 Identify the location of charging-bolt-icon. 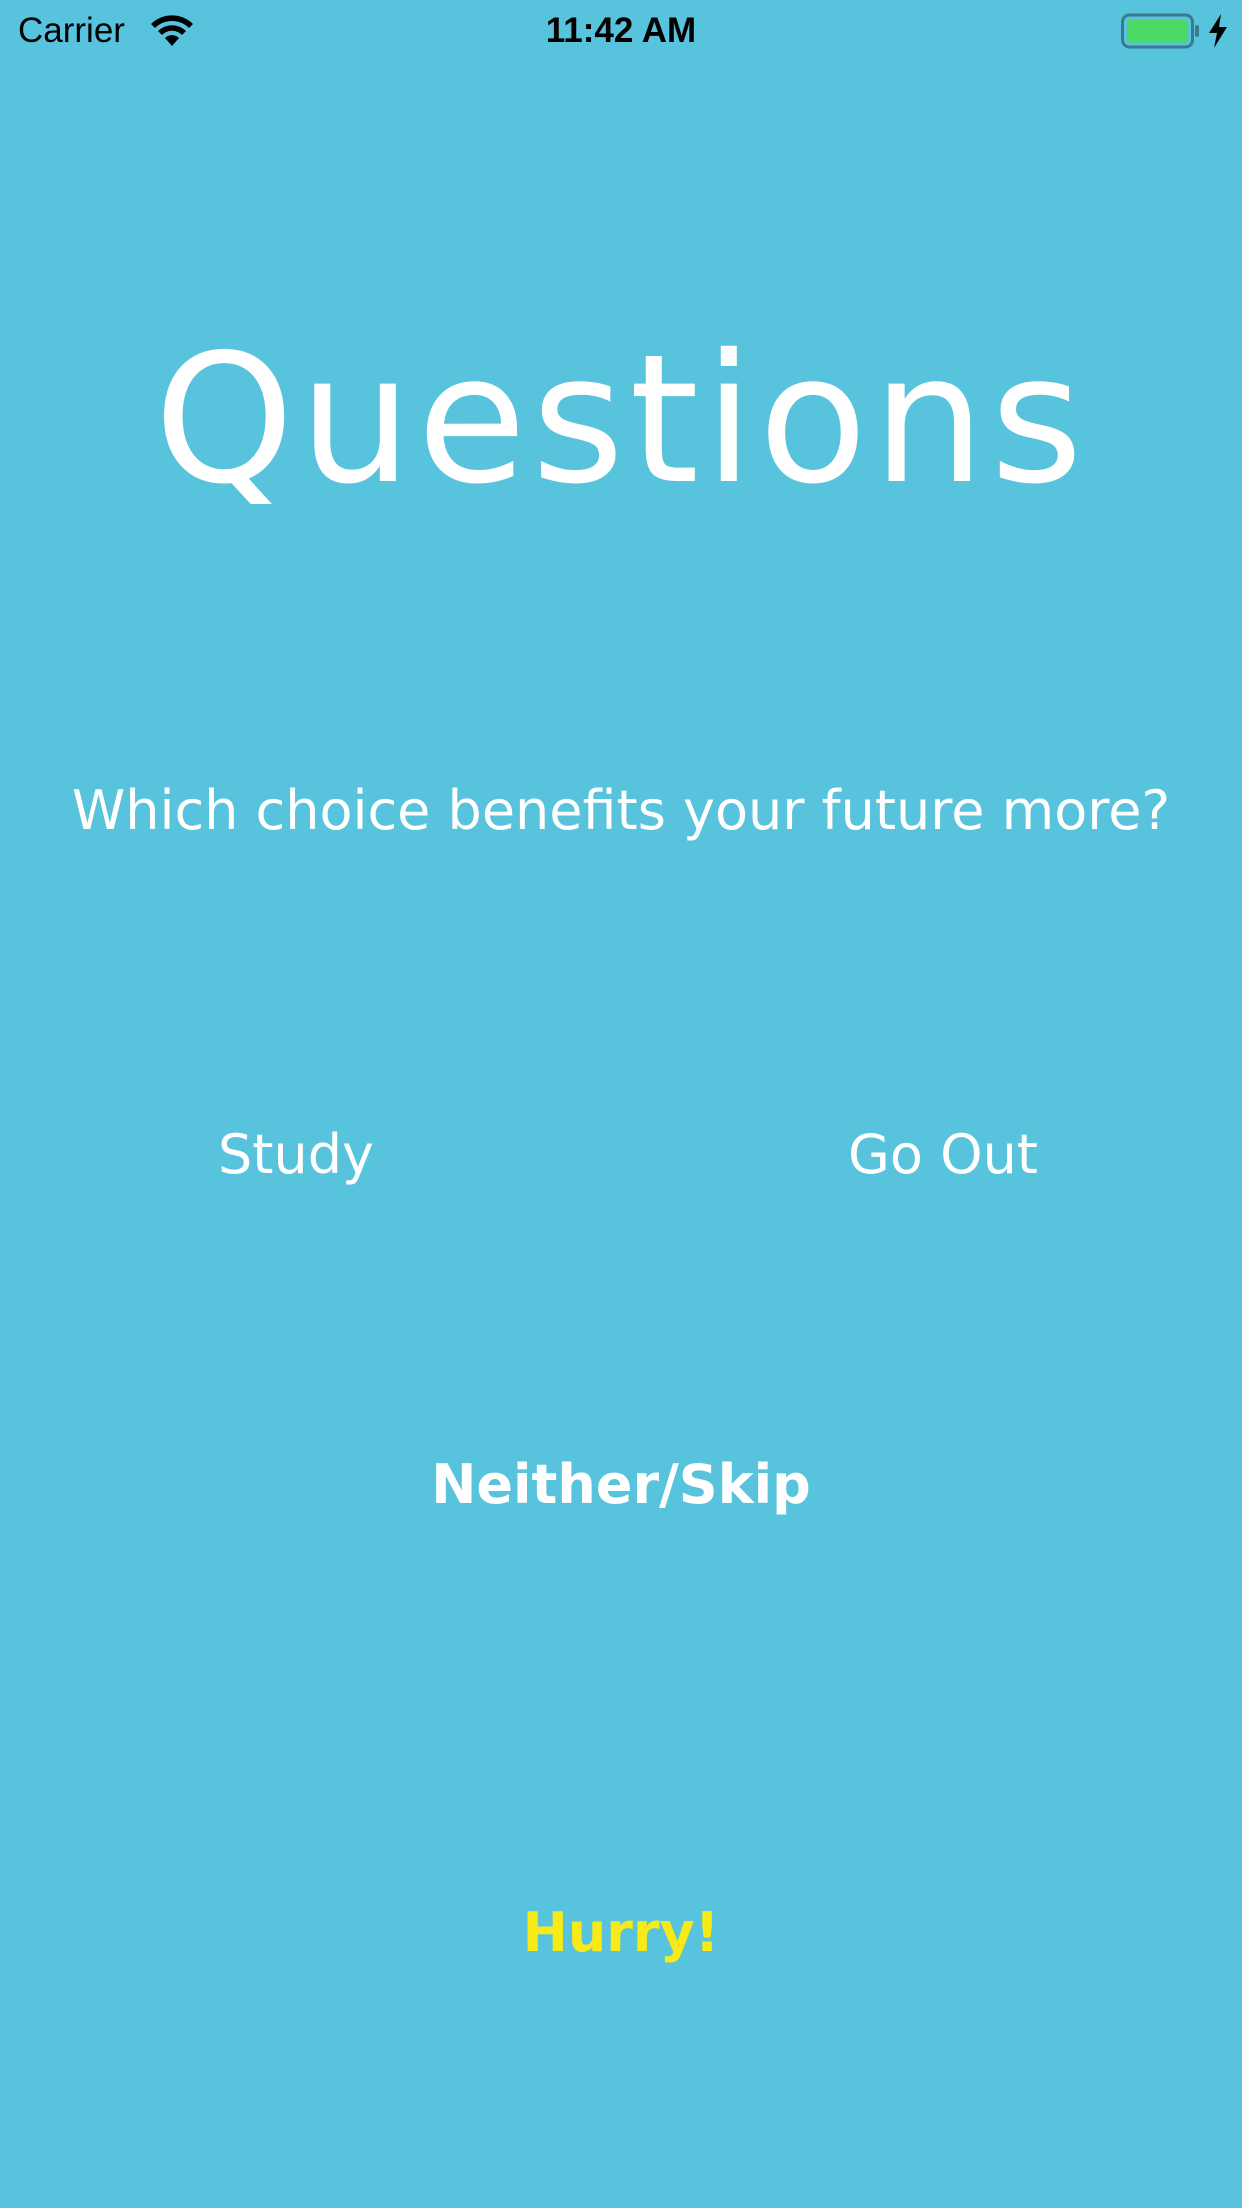
(1218, 31).